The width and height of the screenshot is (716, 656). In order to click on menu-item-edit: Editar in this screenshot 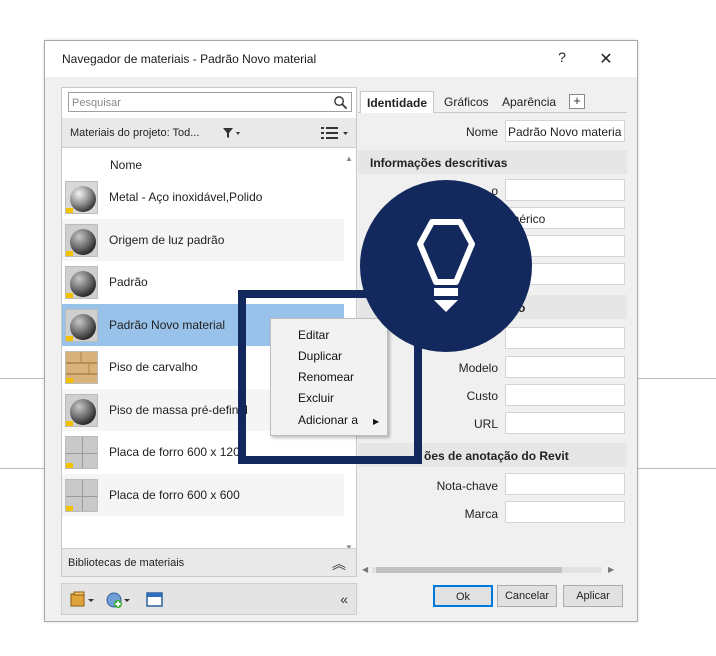, I will do `click(313, 335)`.